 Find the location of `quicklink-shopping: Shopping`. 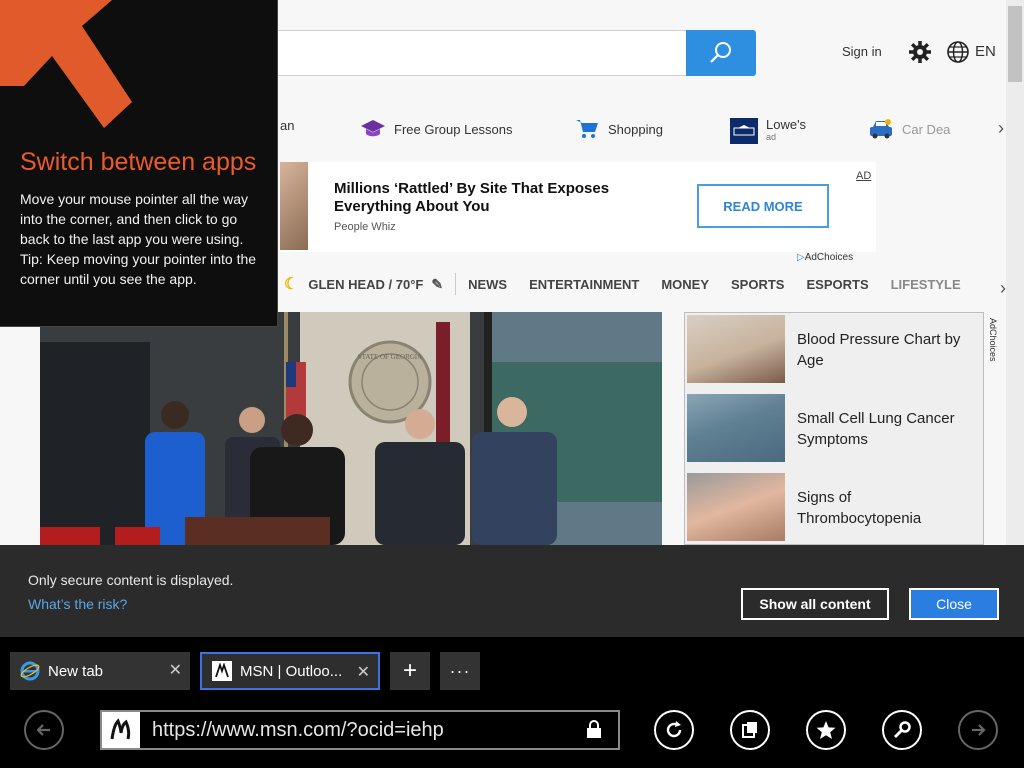

quicklink-shopping: Shopping is located at coordinates (618, 129).